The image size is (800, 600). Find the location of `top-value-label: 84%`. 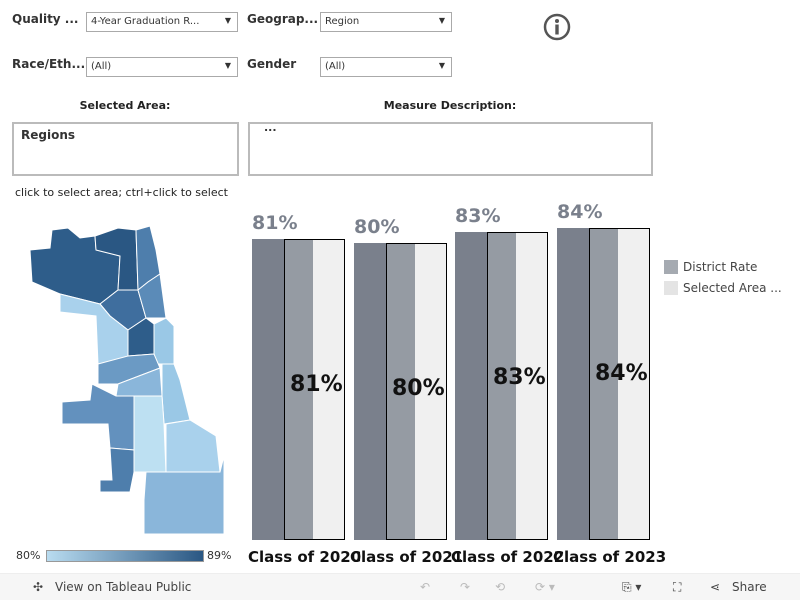

top-value-label: 84% is located at coordinates (580, 212).